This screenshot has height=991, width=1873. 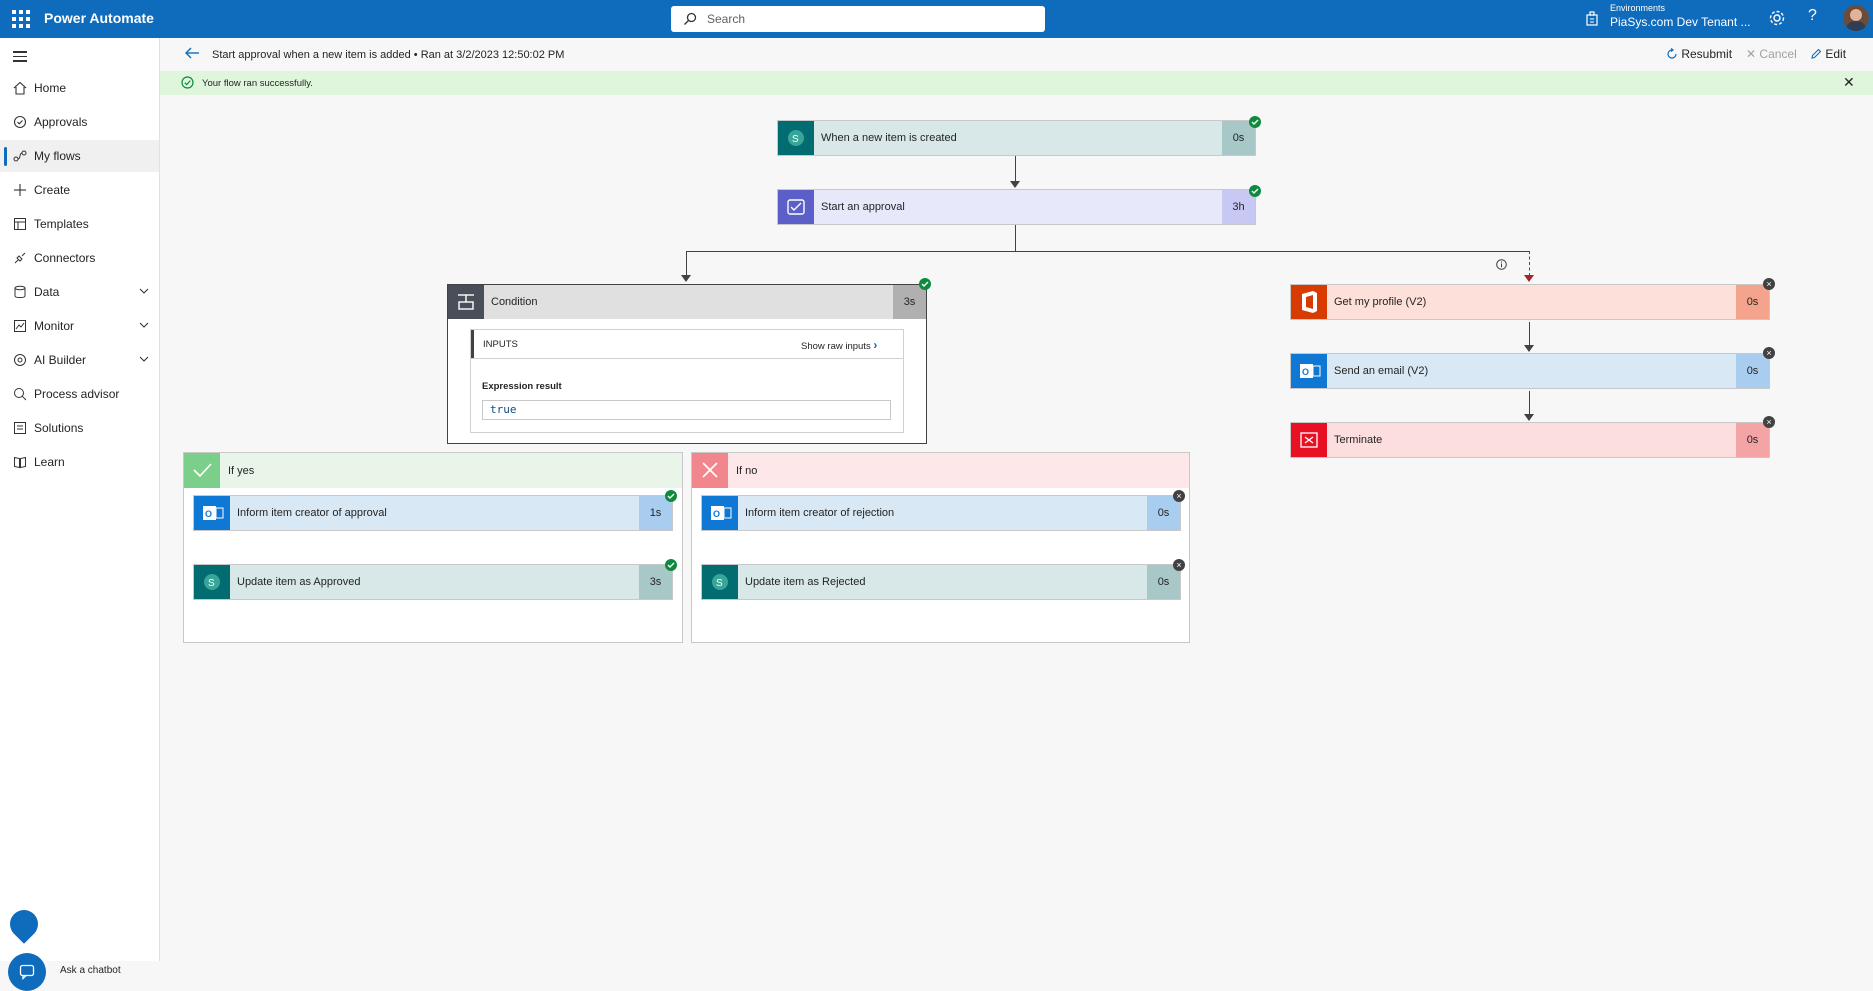 I want to click on outlook-icon: O, so click(x=212, y=513).